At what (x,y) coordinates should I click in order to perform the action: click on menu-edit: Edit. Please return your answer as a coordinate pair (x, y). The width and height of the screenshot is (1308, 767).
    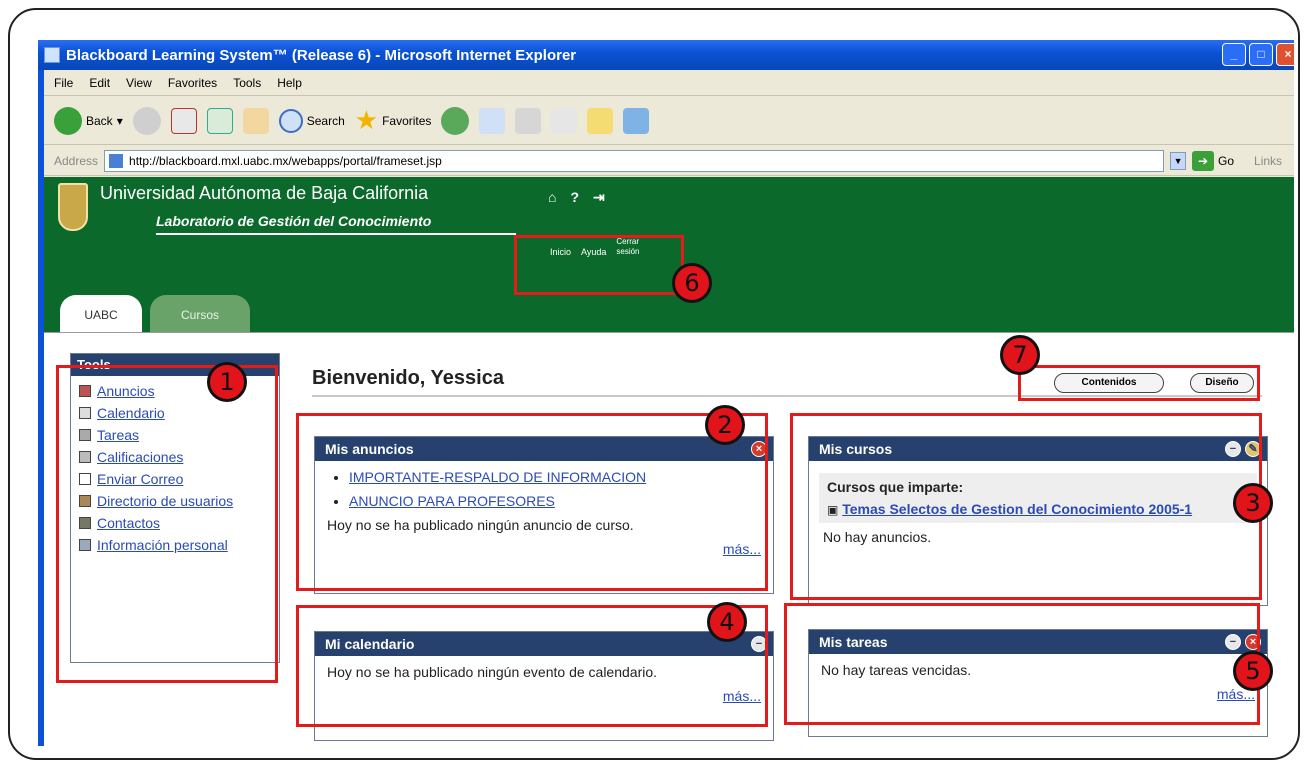
    Looking at the image, I should click on (99, 83).